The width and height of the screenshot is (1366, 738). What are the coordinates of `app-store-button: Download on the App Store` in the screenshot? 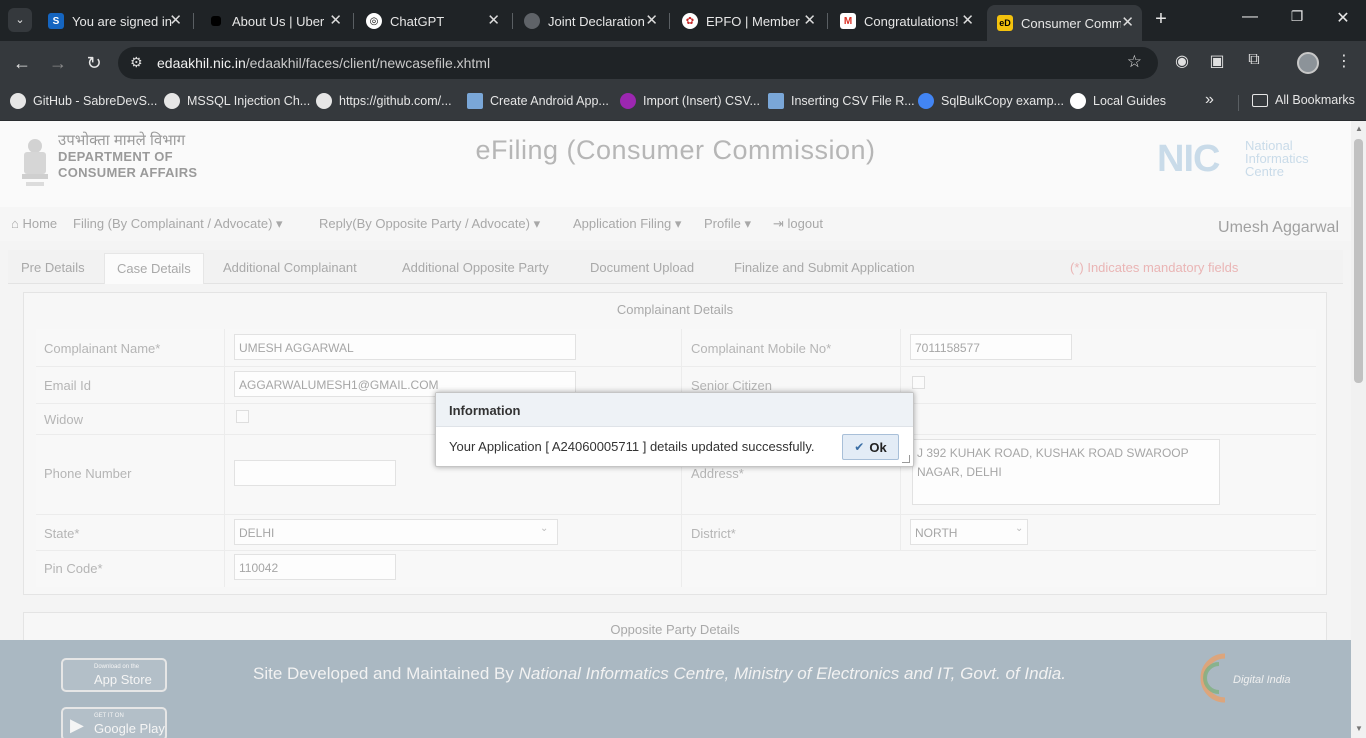 It's located at (114, 675).